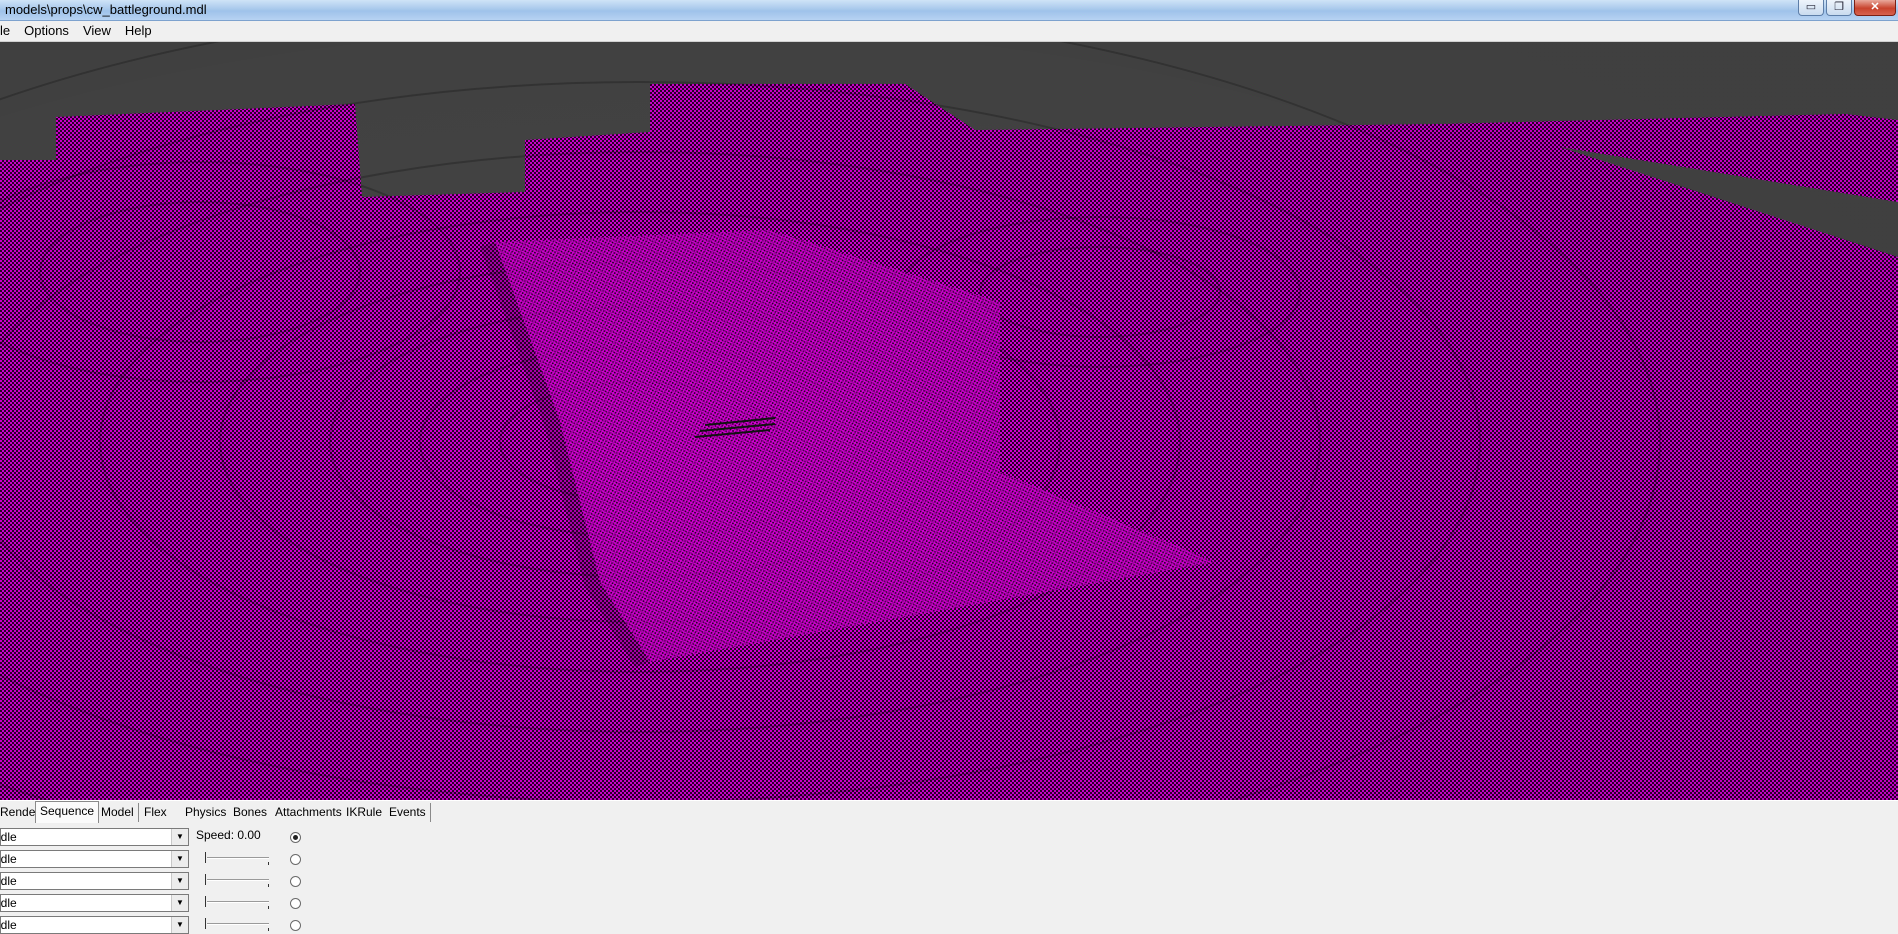 Image resolution: width=1898 pixels, height=934 pixels. I want to click on speed-label: Speed: 0.00, so click(228, 835).